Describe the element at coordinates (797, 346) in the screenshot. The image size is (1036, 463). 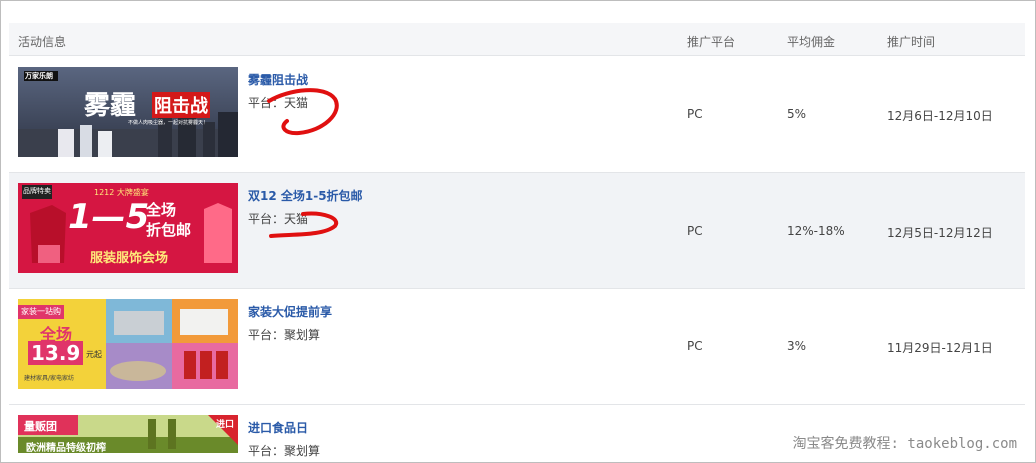
I see `avg-commission: 3%` at that location.